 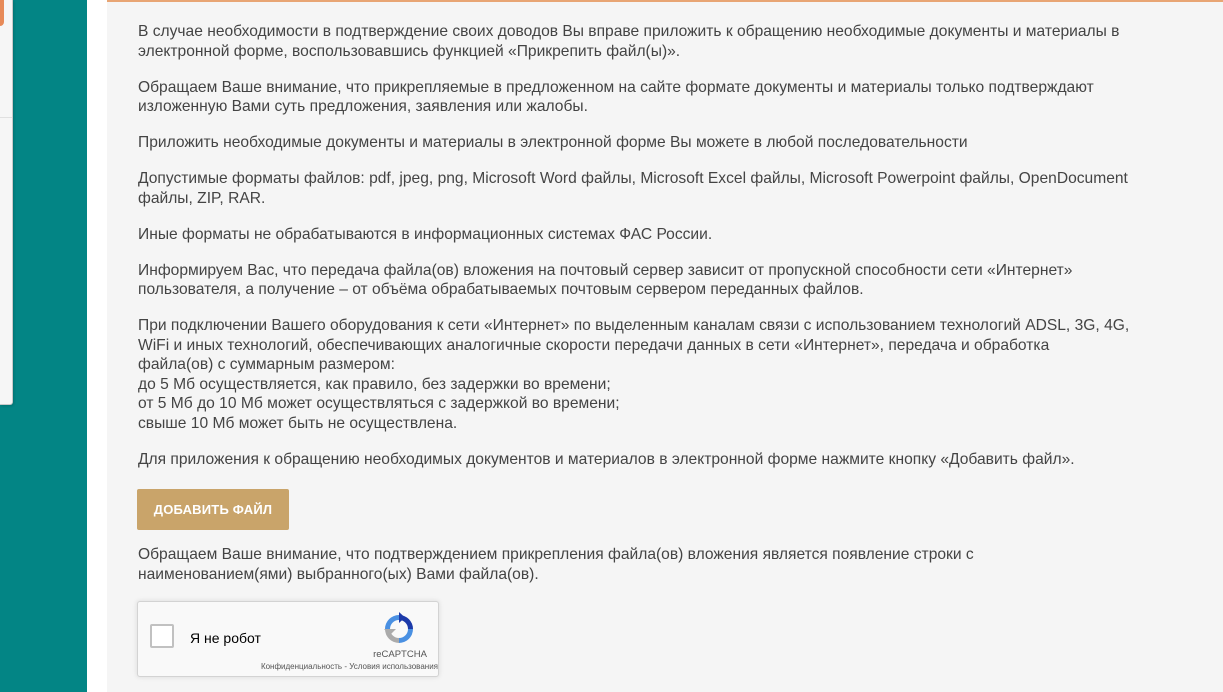 I want to click on gutter, so click(x=97, y=346).